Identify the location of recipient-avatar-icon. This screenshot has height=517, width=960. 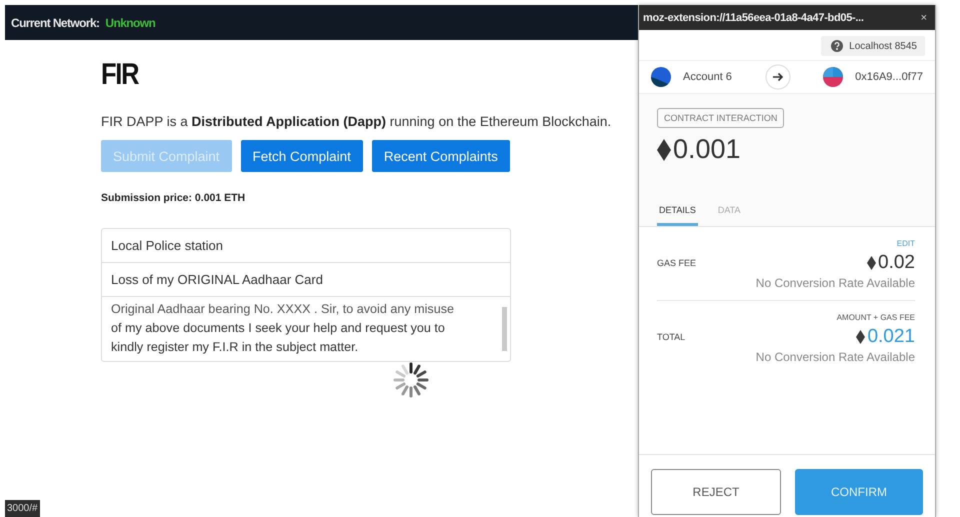
(833, 77).